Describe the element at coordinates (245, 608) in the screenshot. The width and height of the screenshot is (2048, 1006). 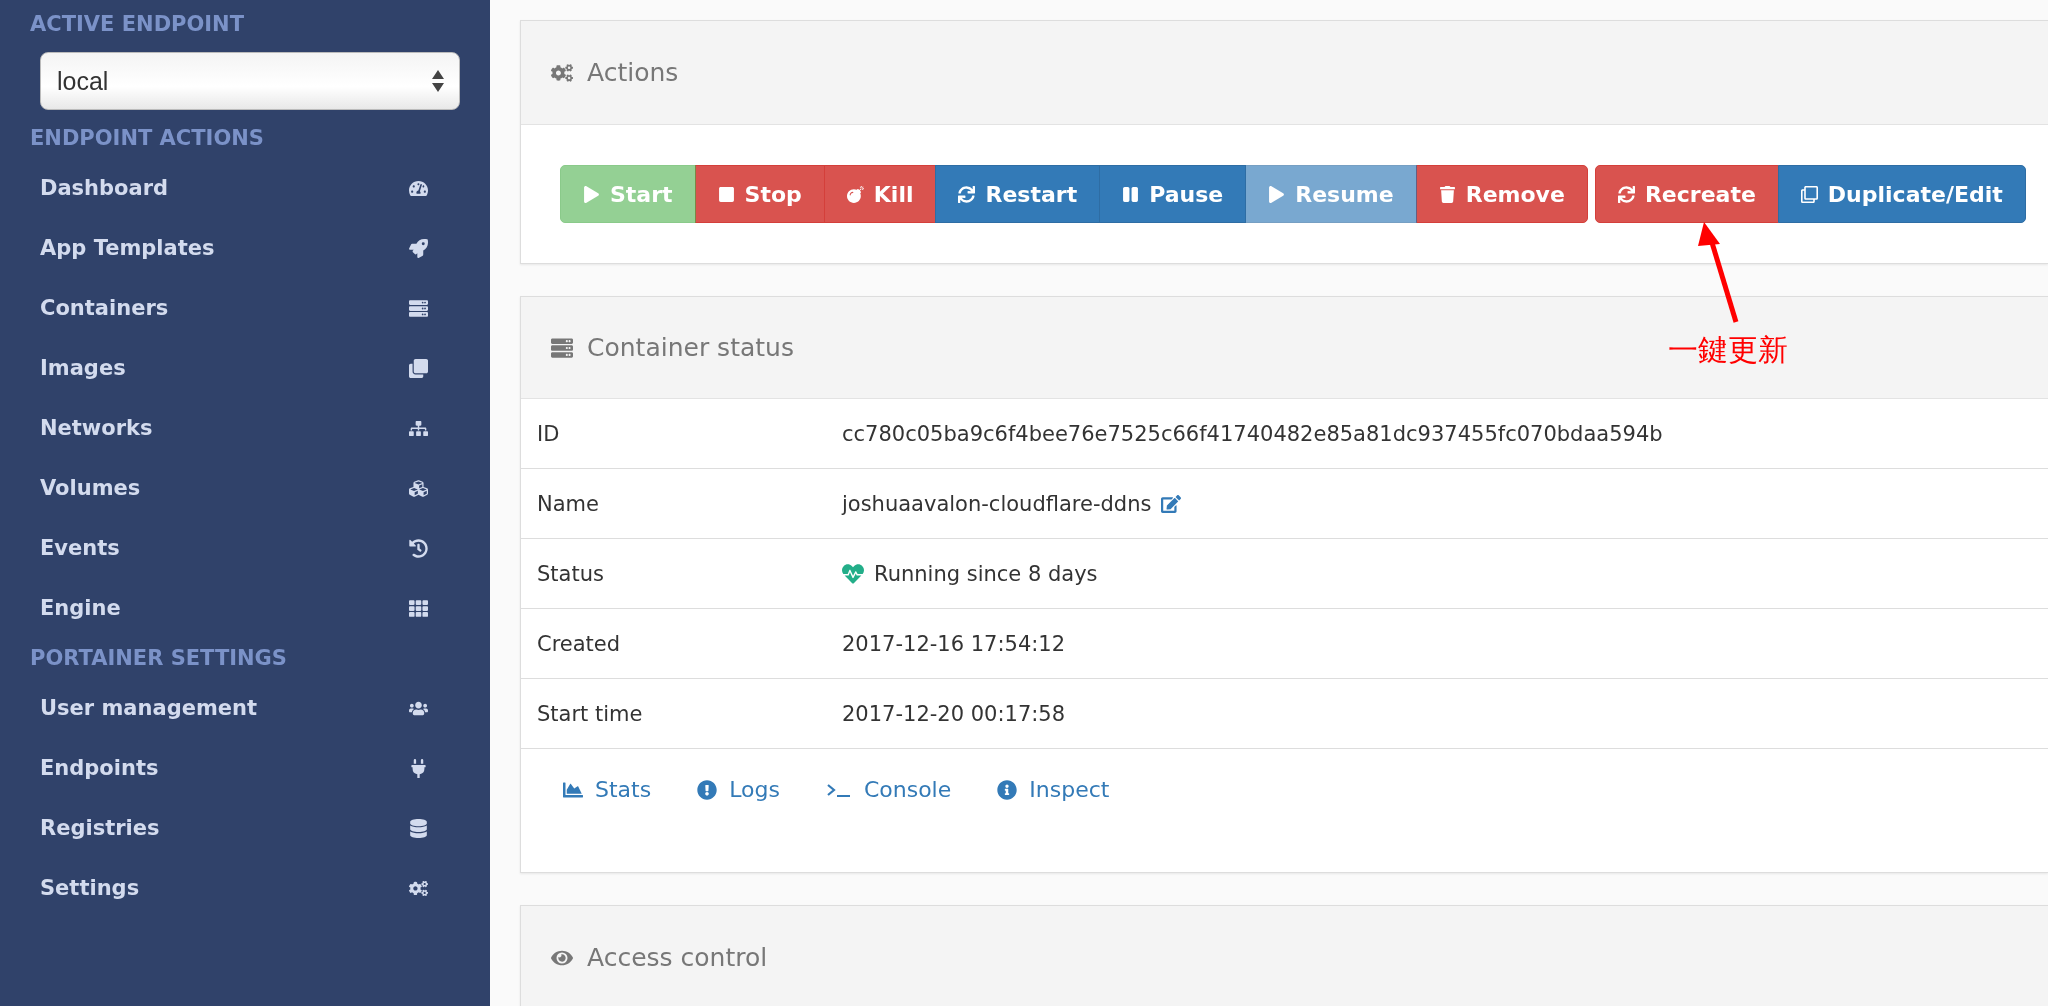
I see `sidebar-item: Engine` at that location.